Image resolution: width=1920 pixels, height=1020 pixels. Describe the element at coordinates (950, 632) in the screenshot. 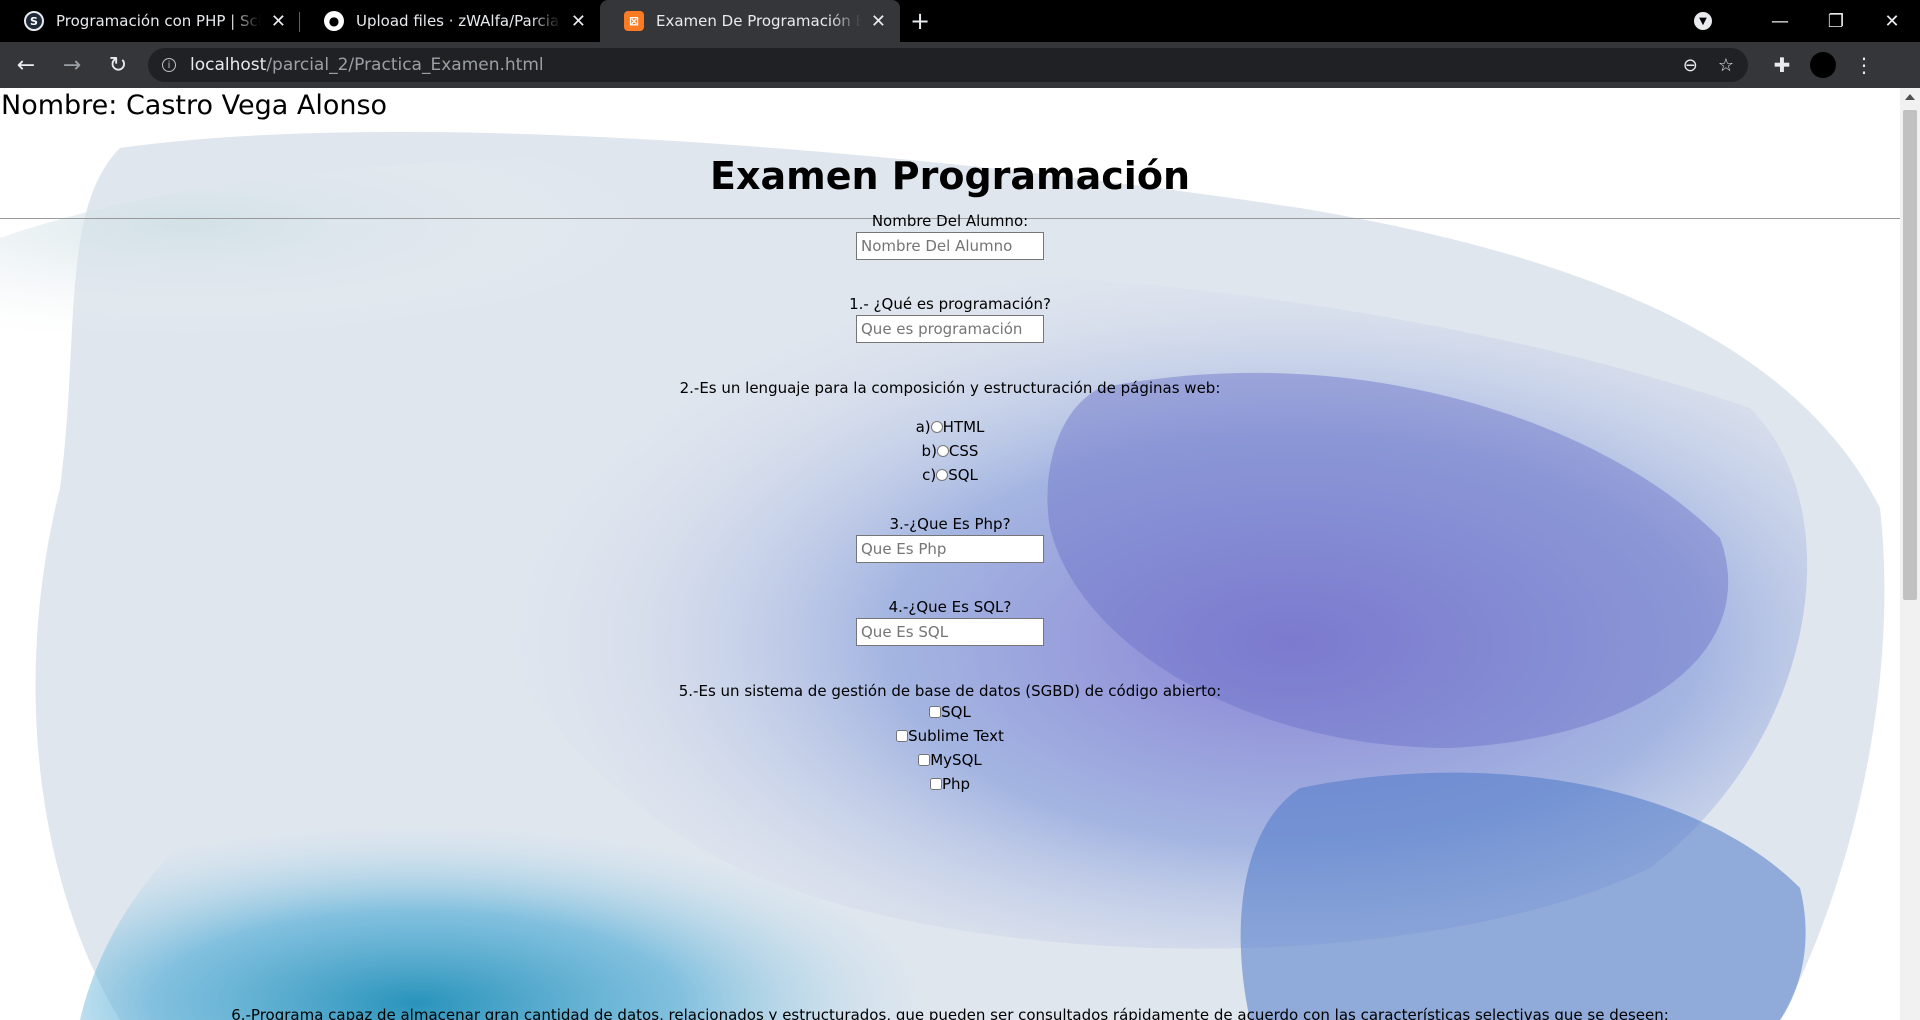

I see `question-4-input` at that location.